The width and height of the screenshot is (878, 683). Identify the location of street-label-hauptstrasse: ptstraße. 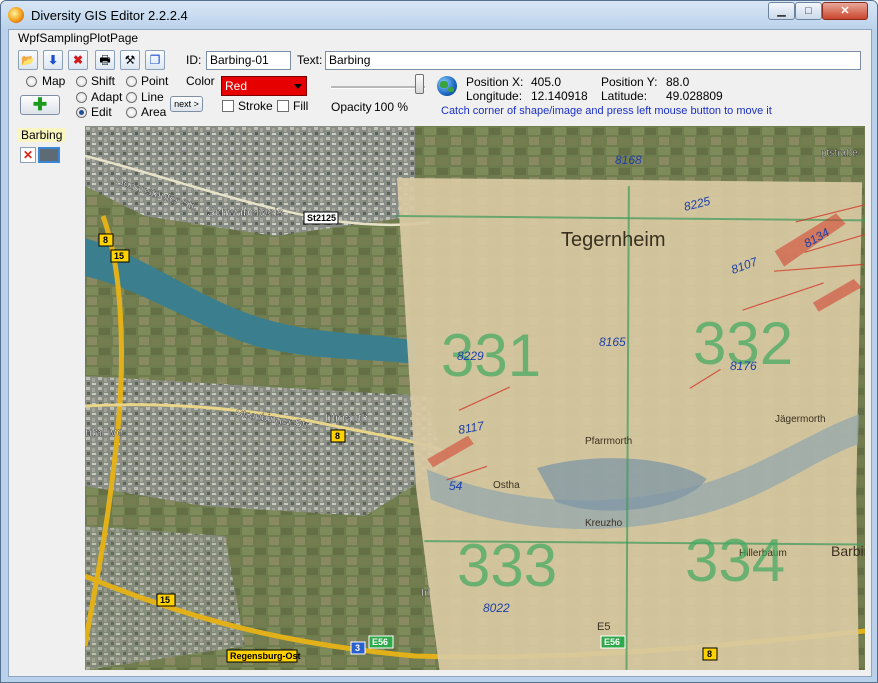
(839, 153).